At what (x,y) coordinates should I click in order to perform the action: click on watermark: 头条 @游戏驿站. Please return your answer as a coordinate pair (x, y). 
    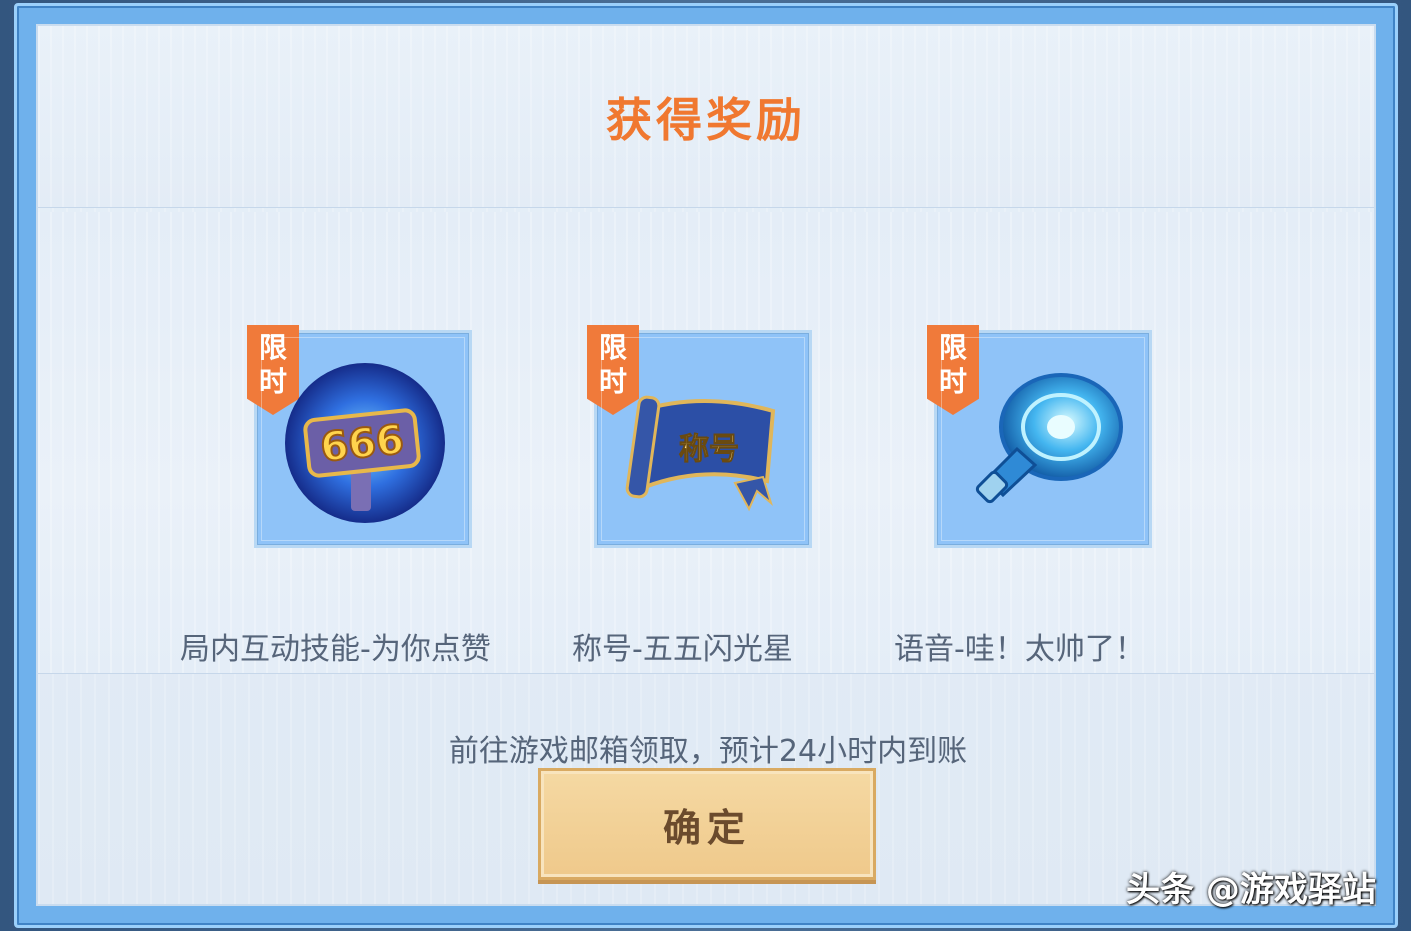
    Looking at the image, I should click on (1251, 890).